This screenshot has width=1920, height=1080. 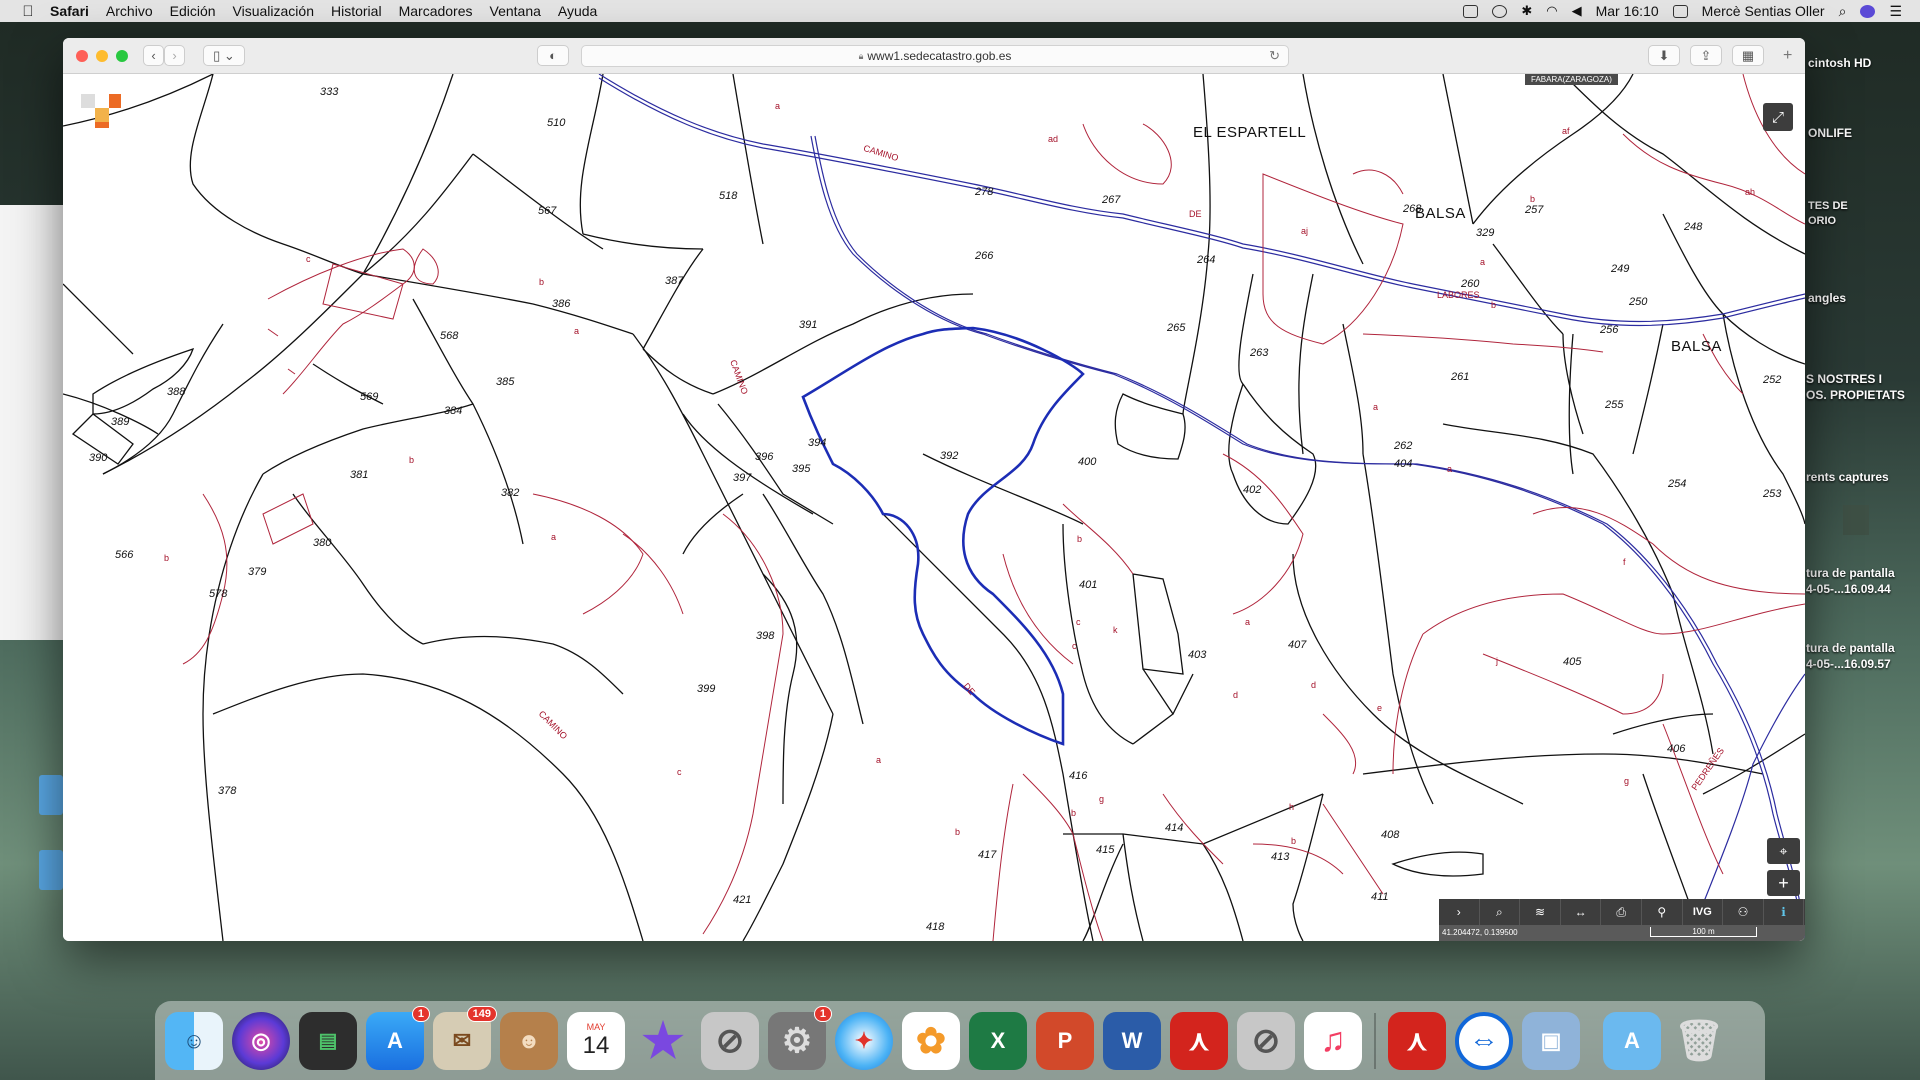 I want to click on system-preferences-icon: ⚙ 1, so click(x=800, y=1037).